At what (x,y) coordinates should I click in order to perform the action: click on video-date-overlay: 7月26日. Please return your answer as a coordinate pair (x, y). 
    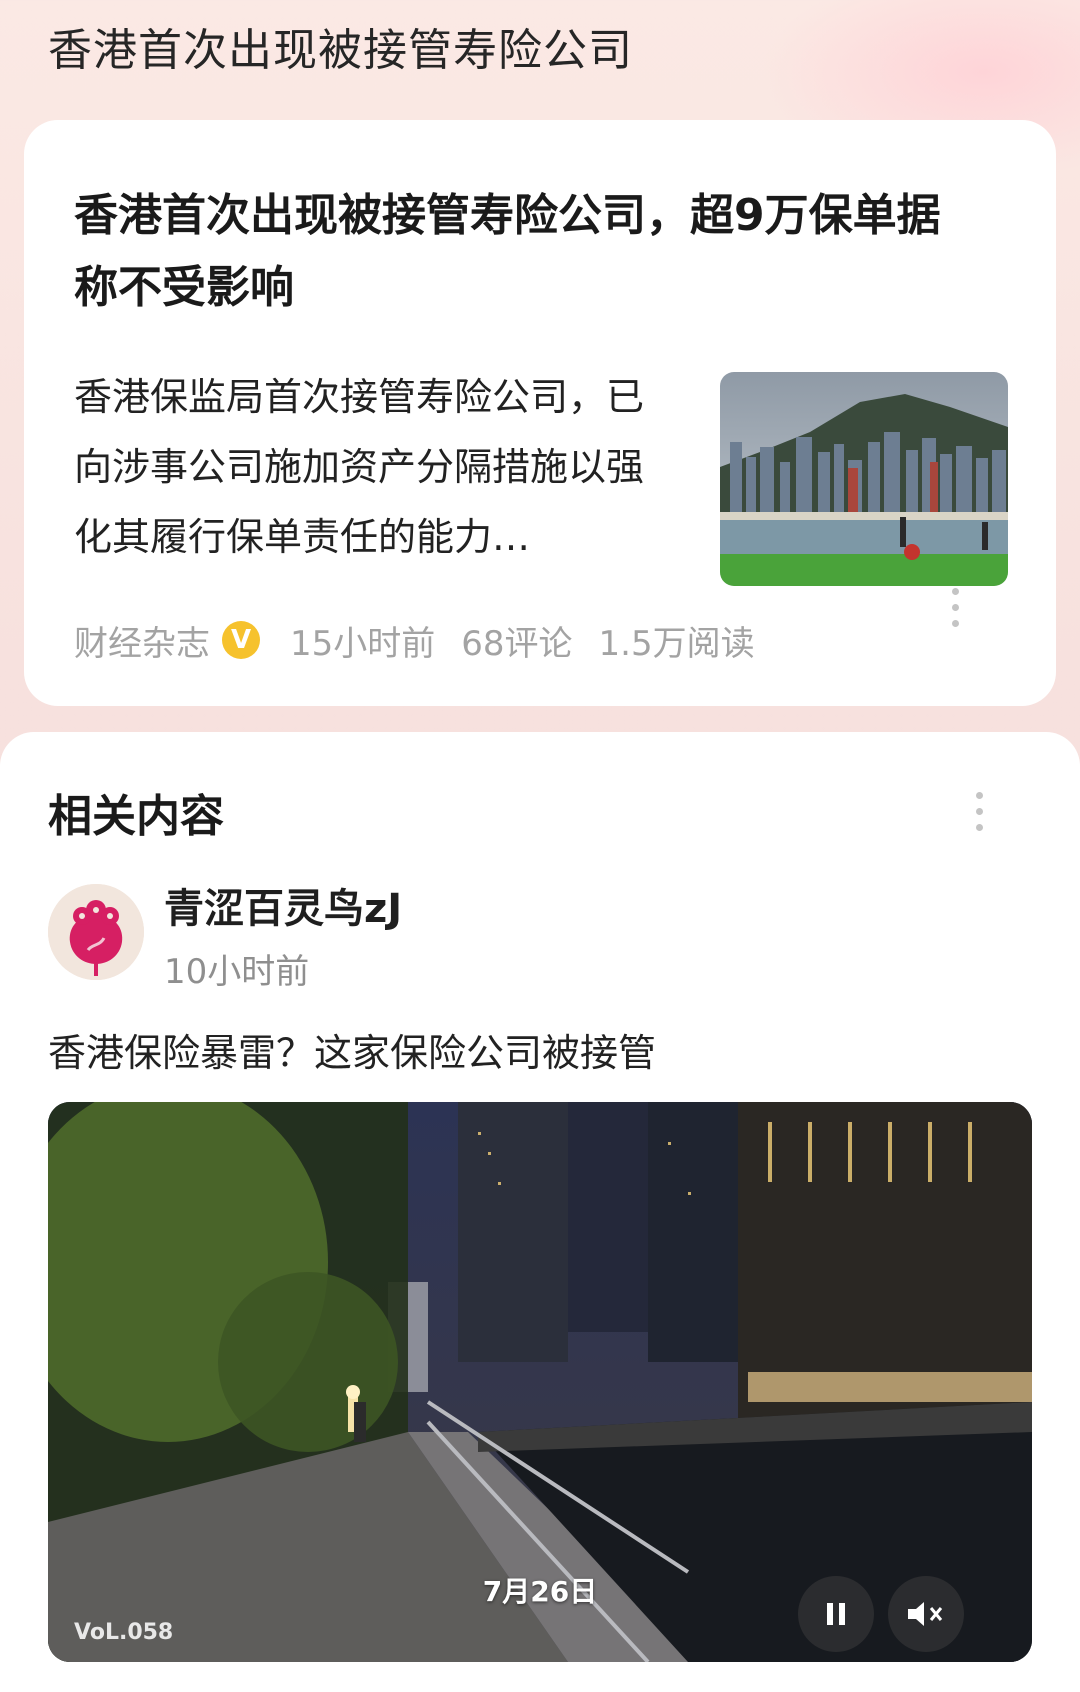
    Looking at the image, I should click on (540, 1591).